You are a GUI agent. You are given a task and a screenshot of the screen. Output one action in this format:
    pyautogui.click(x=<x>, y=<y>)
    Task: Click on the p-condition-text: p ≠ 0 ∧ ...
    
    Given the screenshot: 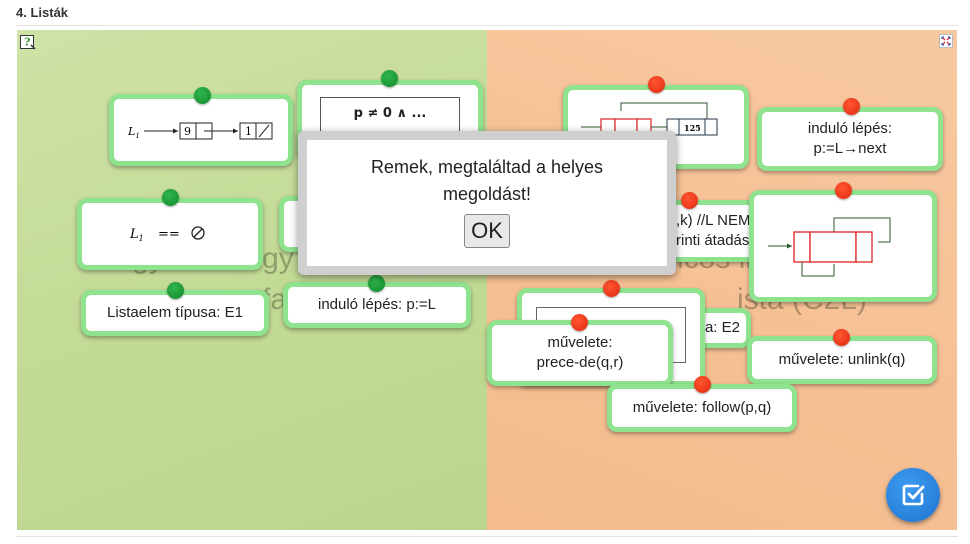 What is the action you would take?
    pyautogui.click(x=390, y=113)
    